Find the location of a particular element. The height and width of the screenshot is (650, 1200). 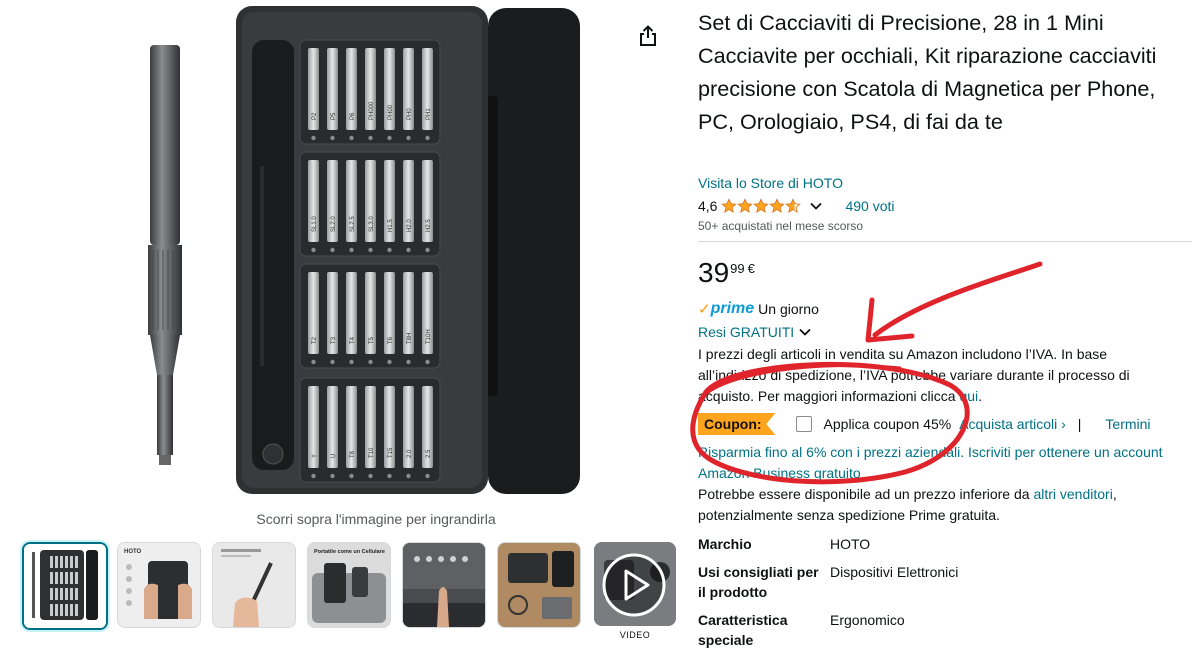

bit-label: P6 is located at coordinates (353, 116).